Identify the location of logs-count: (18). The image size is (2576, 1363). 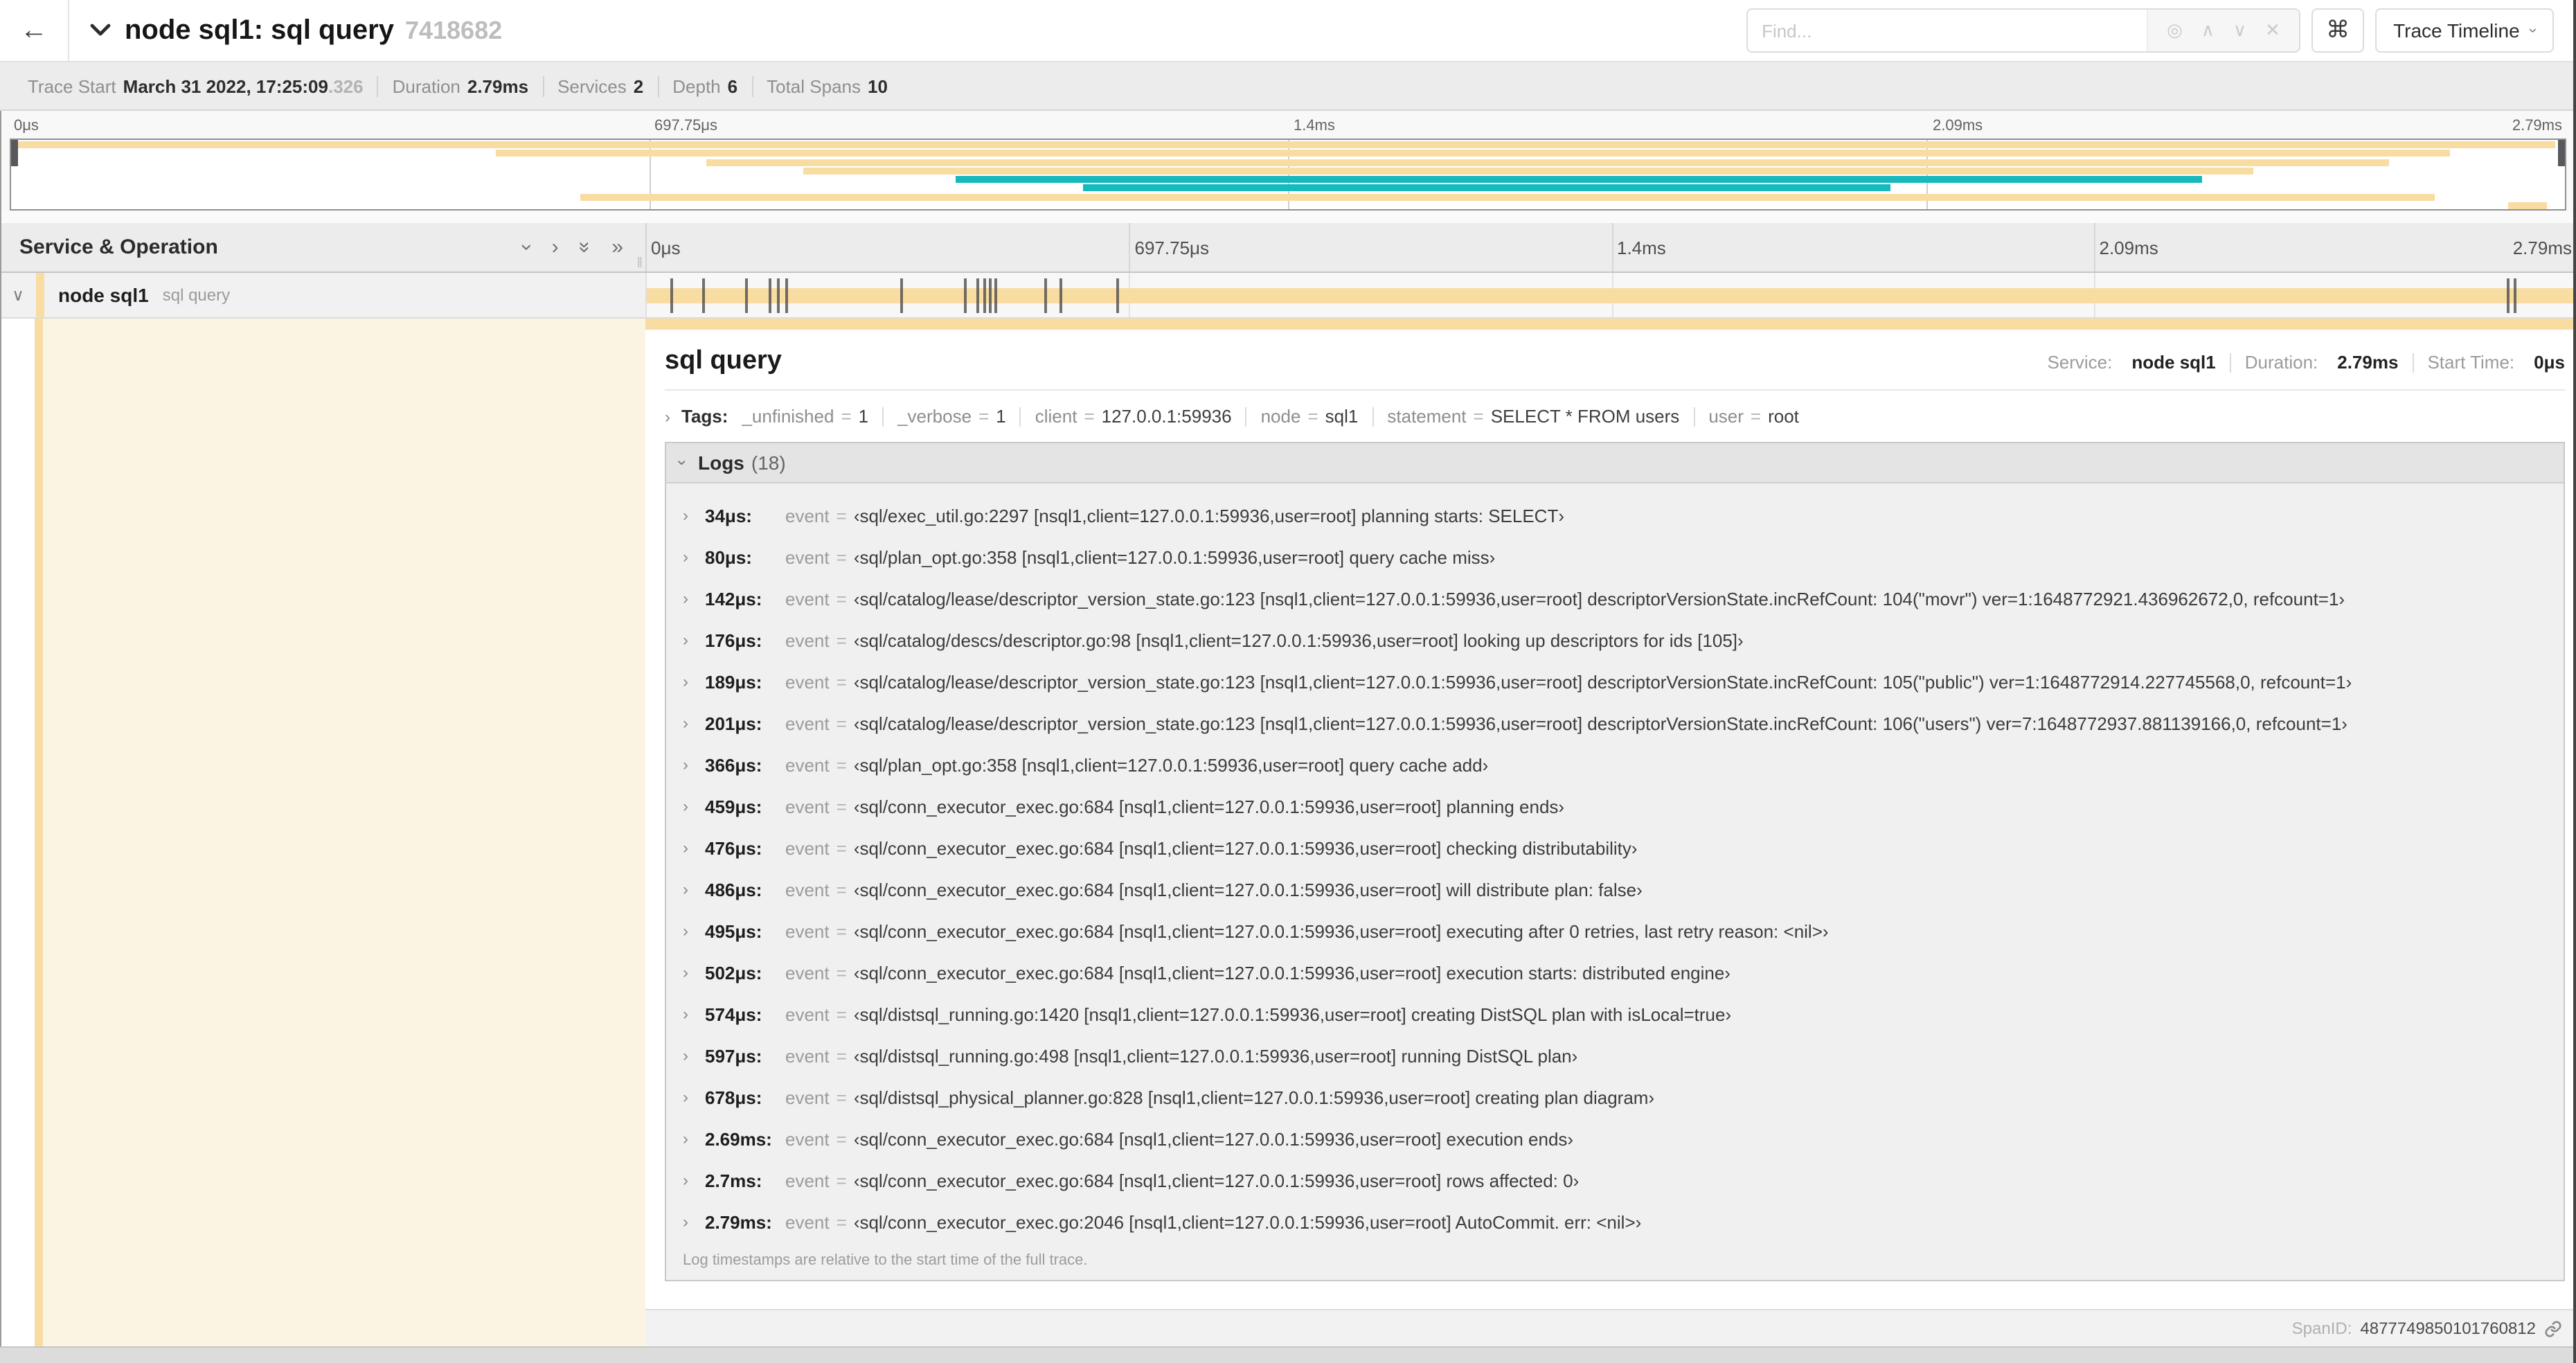
(769, 463).